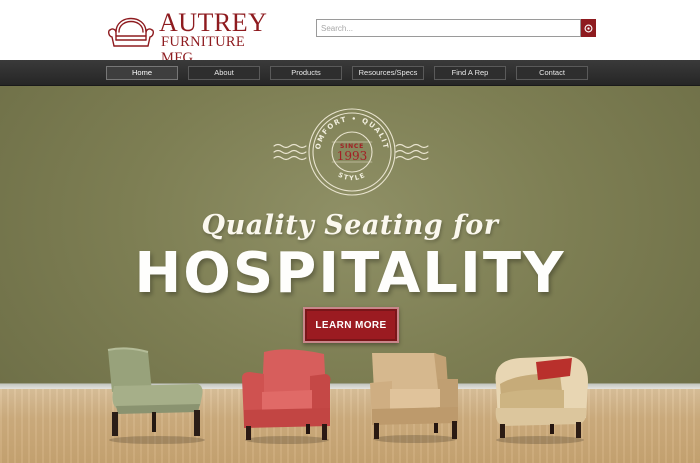 The image size is (700, 463). I want to click on search-input, so click(448, 28).